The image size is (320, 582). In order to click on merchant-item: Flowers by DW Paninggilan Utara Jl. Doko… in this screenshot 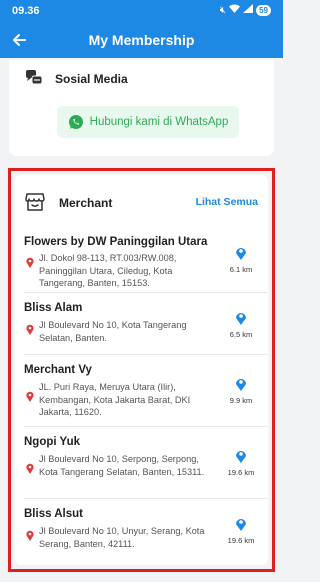, I will do `click(145, 260)`.